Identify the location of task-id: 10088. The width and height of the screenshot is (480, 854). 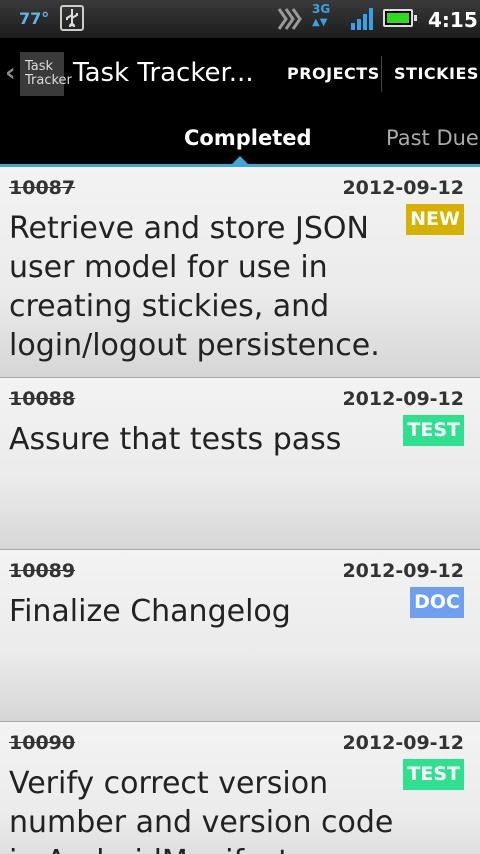
(42, 399).